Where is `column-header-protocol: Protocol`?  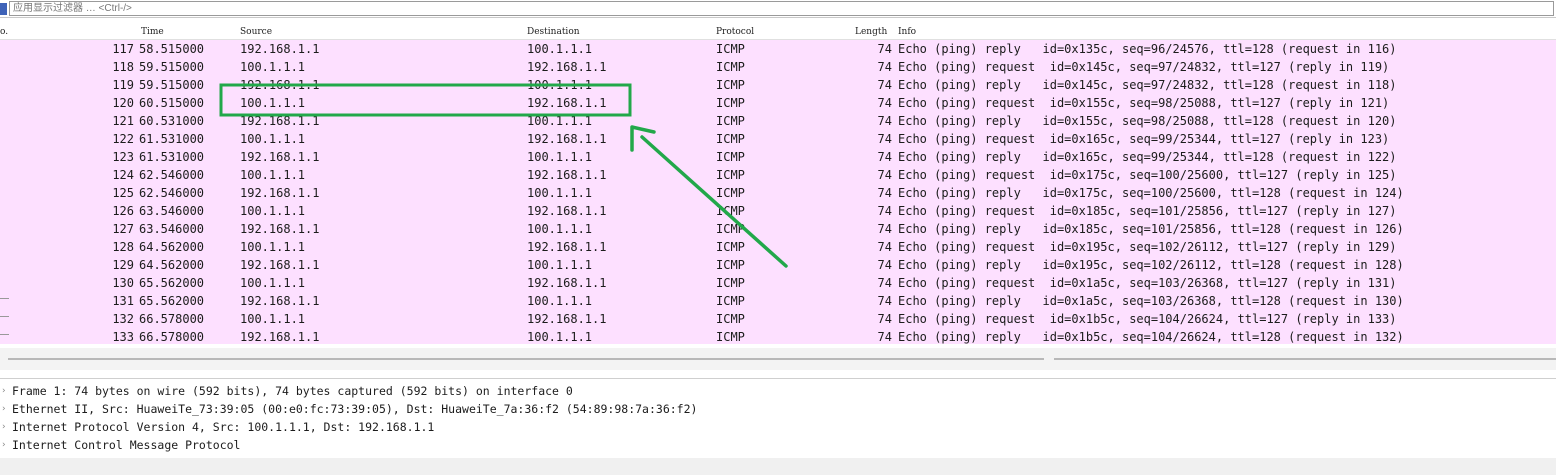 column-header-protocol: Protocol is located at coordinates (735, 32).